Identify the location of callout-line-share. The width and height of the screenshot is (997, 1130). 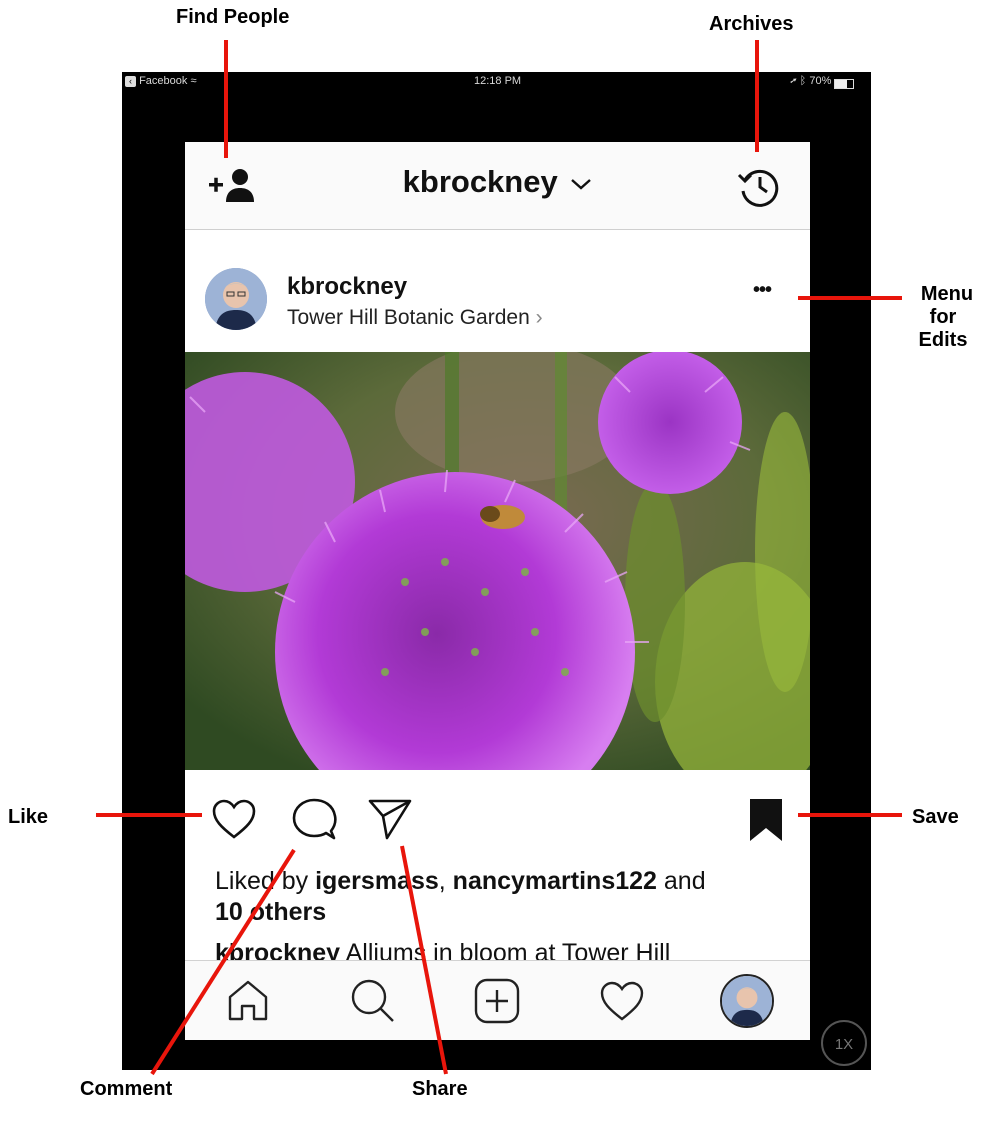
(424, 960).